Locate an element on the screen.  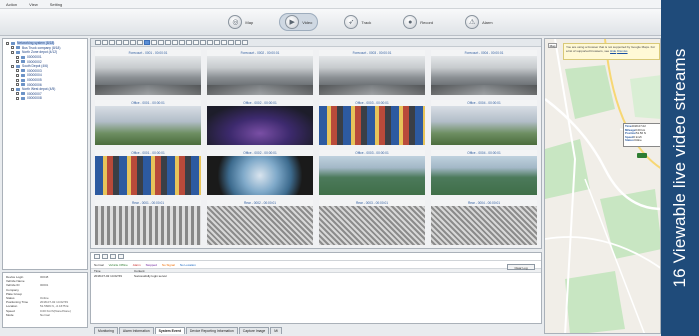
toolbar-record-button: ● Record is located at coordinates (418, 22).